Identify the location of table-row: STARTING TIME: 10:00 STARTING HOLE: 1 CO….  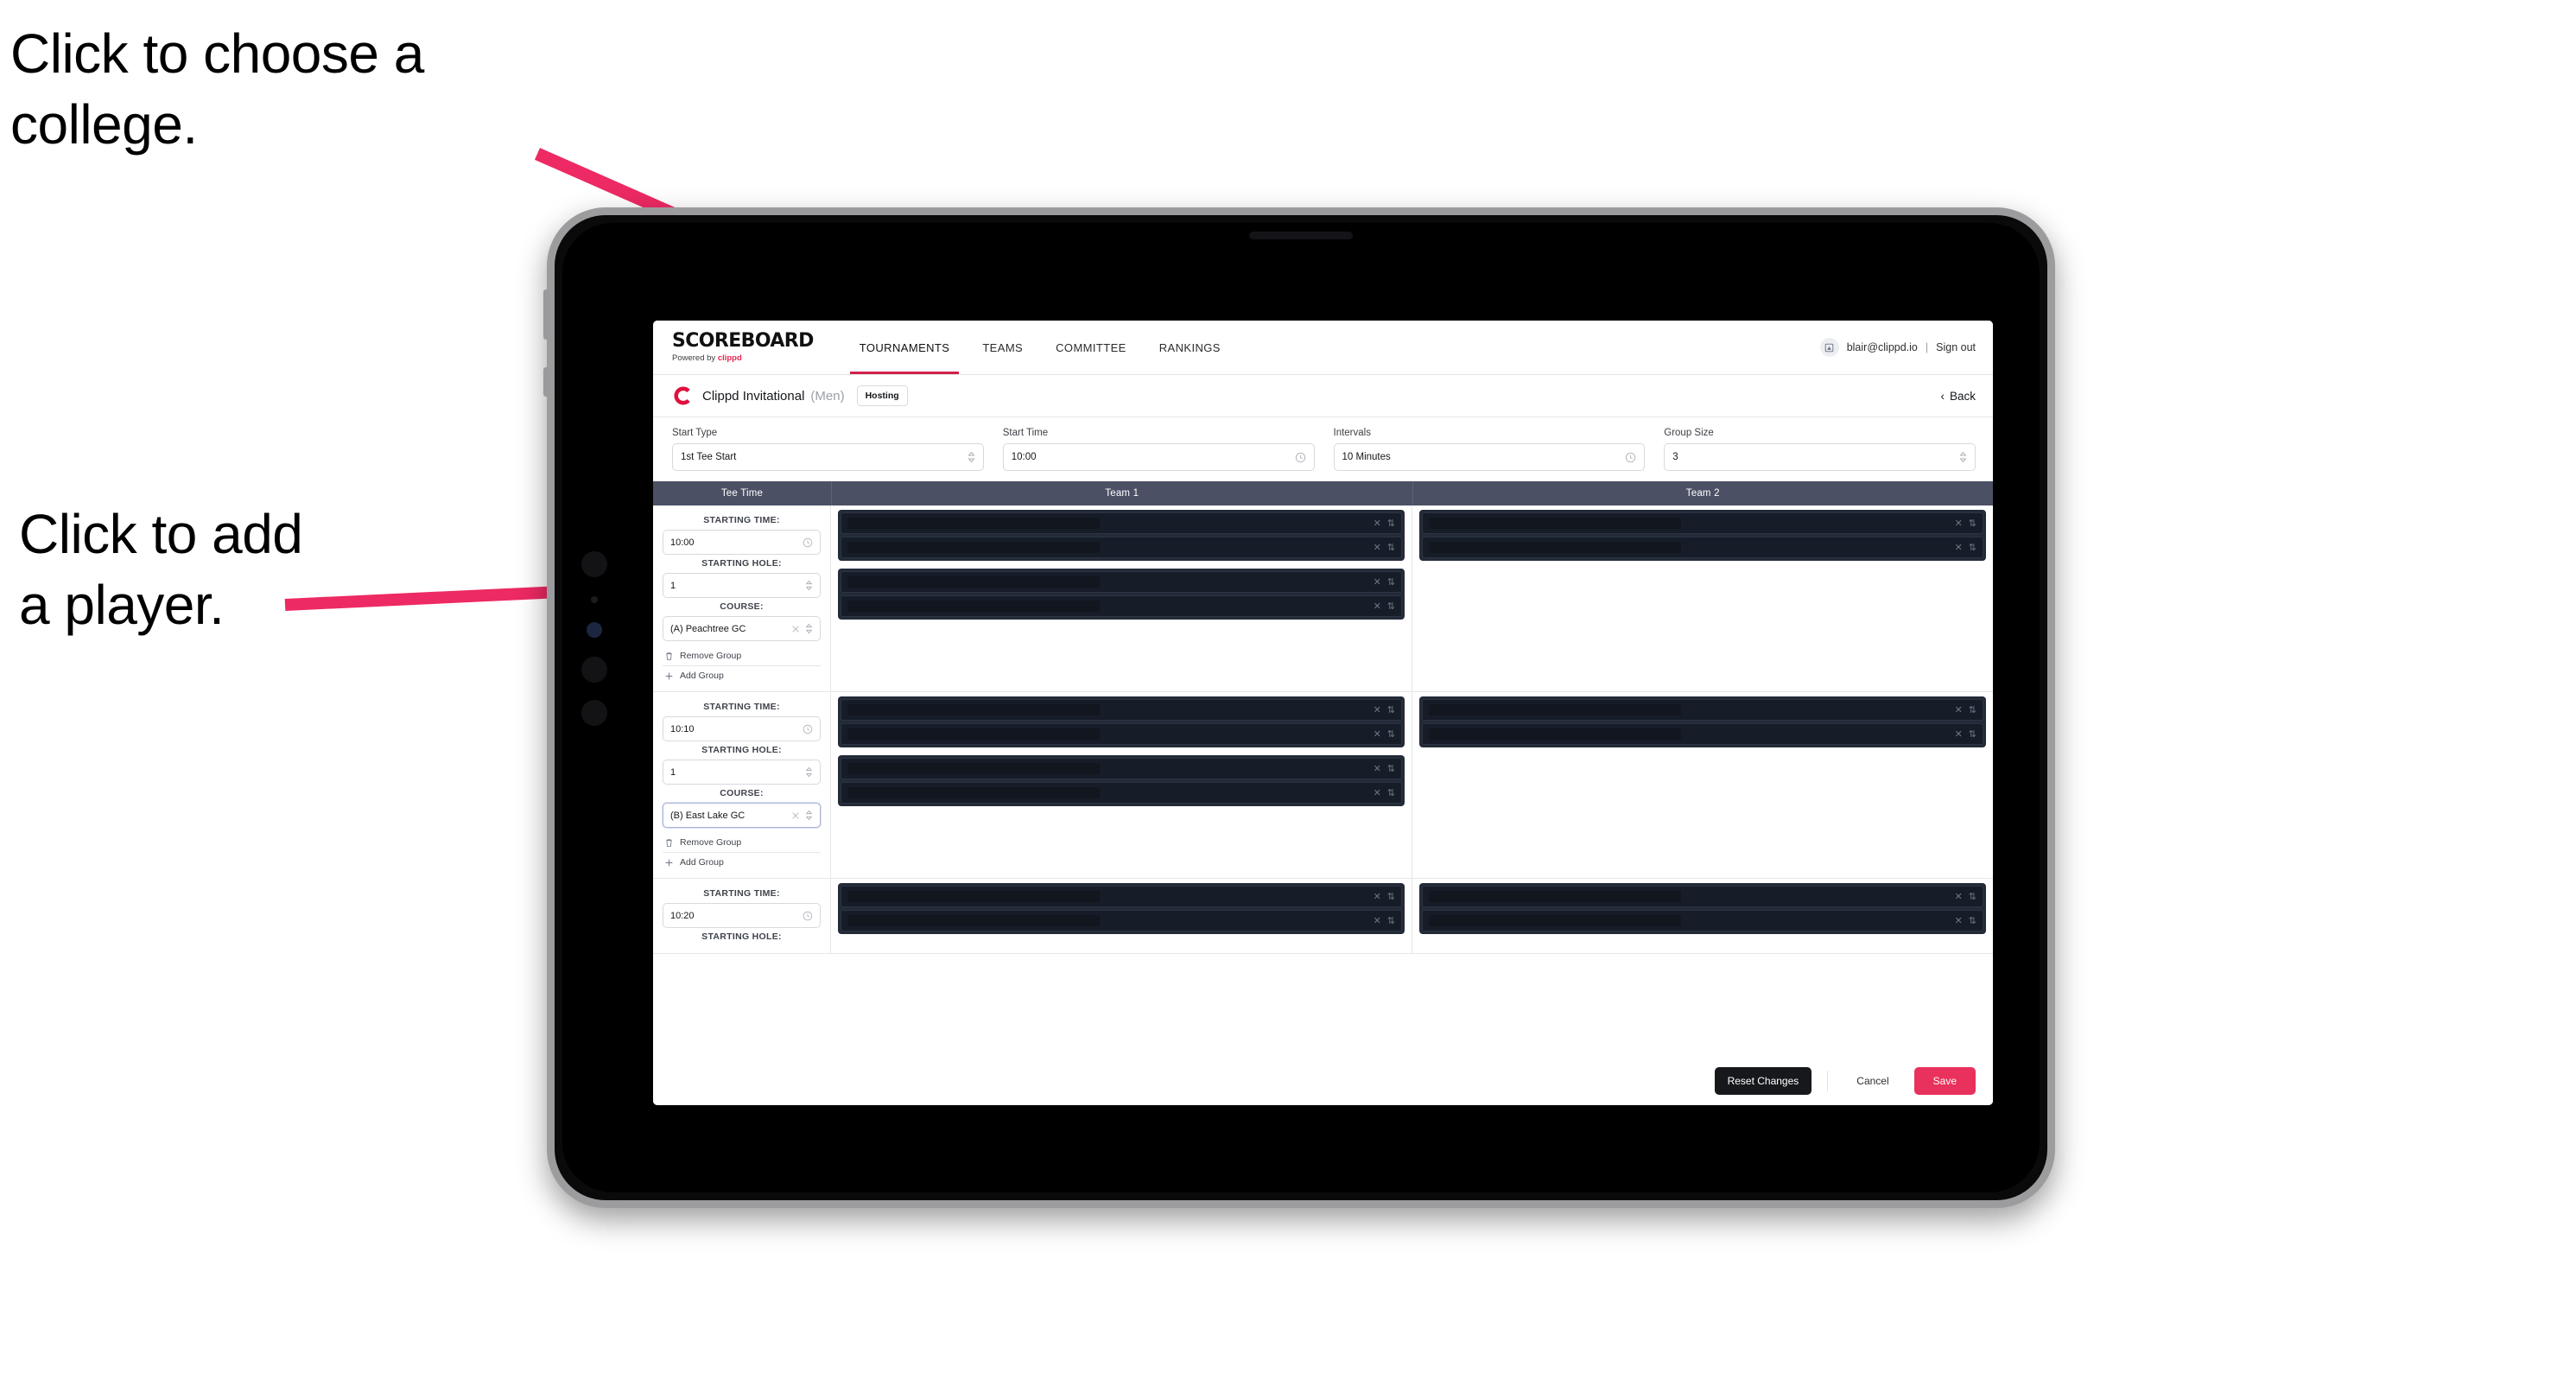
(1323, 598).